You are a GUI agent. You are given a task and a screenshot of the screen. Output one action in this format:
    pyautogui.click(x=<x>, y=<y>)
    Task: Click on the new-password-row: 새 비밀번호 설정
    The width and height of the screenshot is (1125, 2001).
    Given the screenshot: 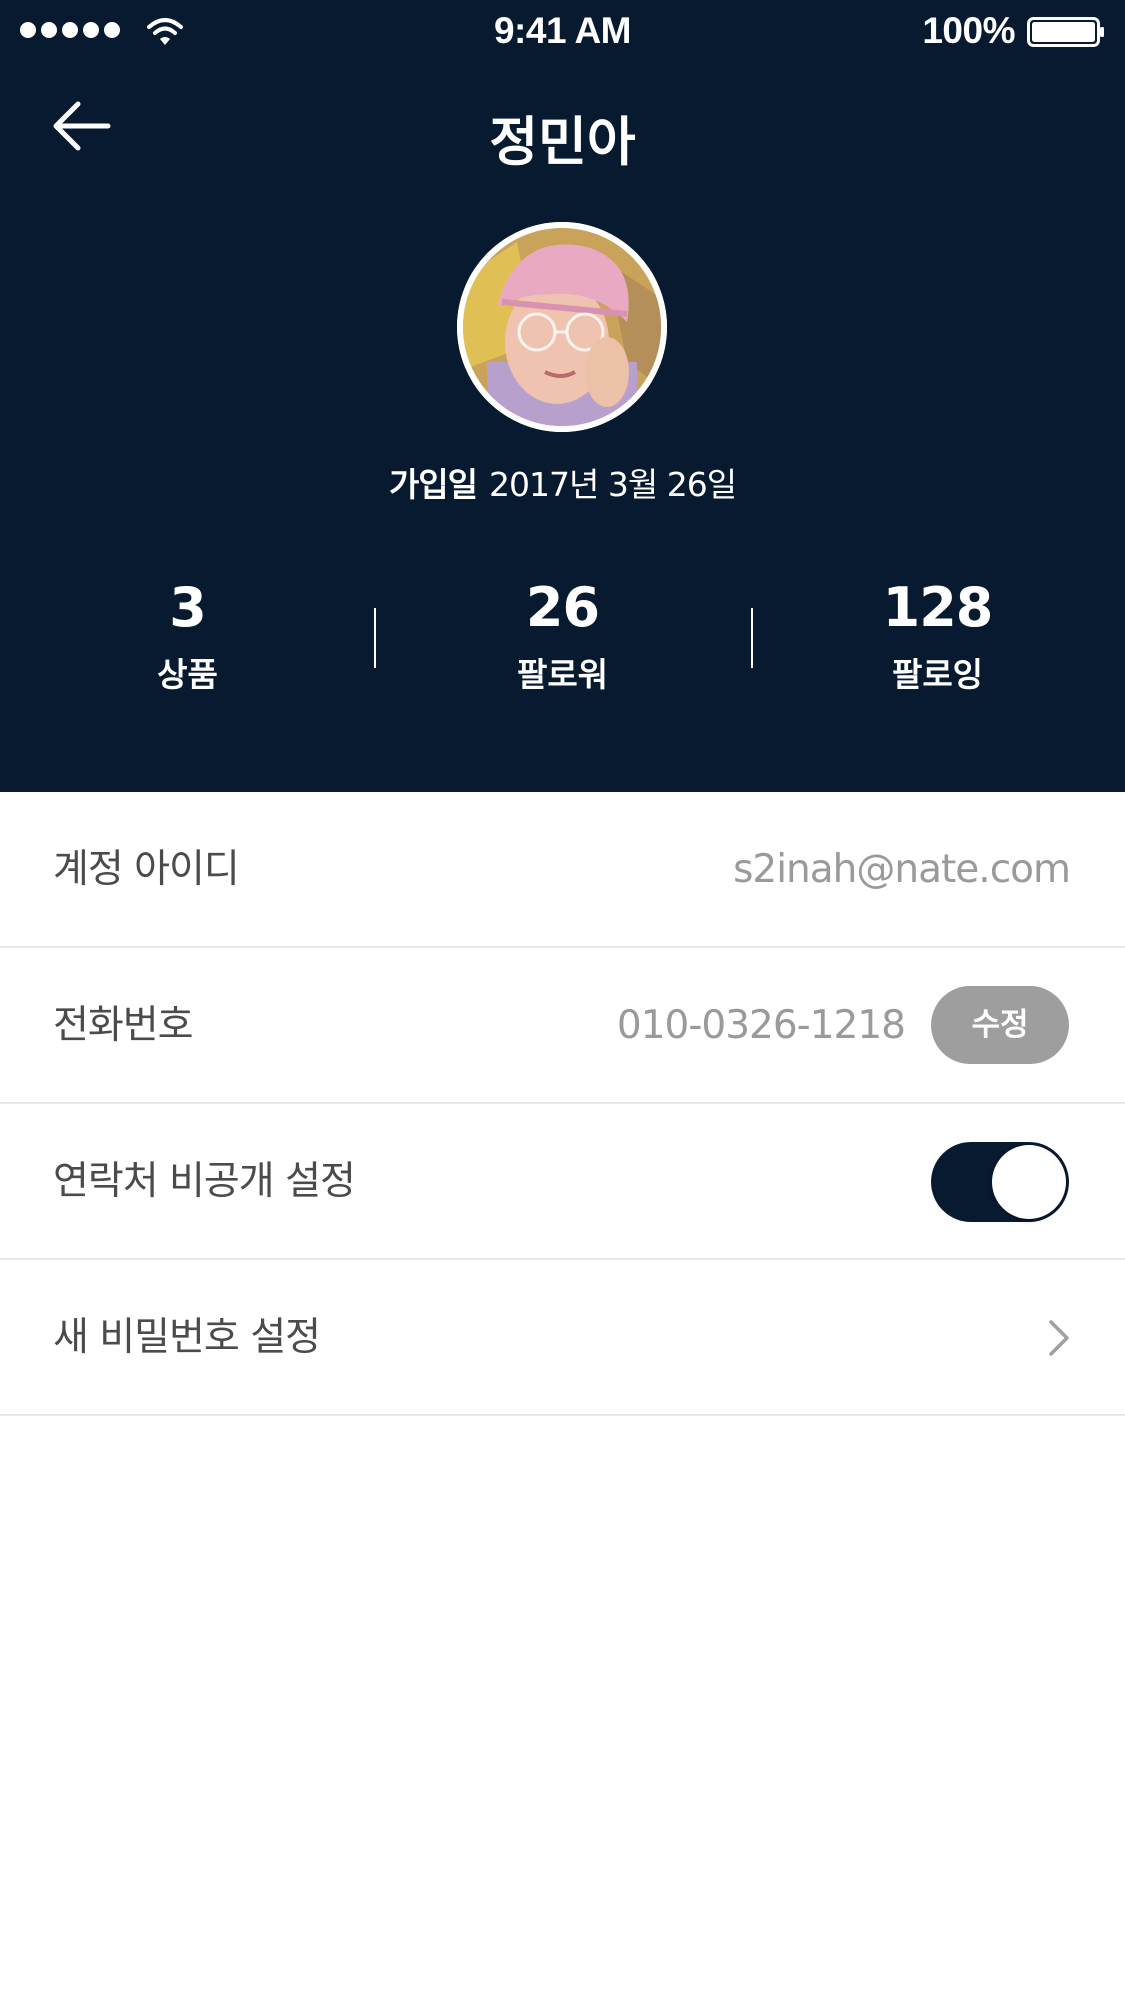 What is the action you would take?
    pyautogui.click(x=562, y=1338)
    